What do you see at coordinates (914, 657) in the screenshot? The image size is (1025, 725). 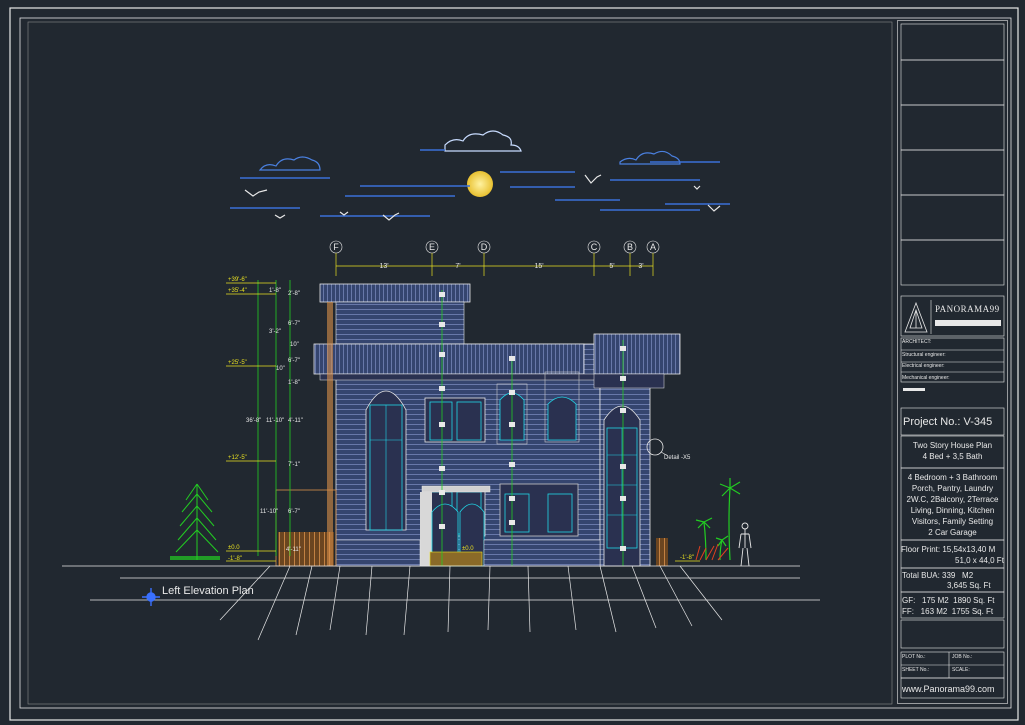 I see `plot-no-label: PLOT No.:` at bounding box center [914, 657].